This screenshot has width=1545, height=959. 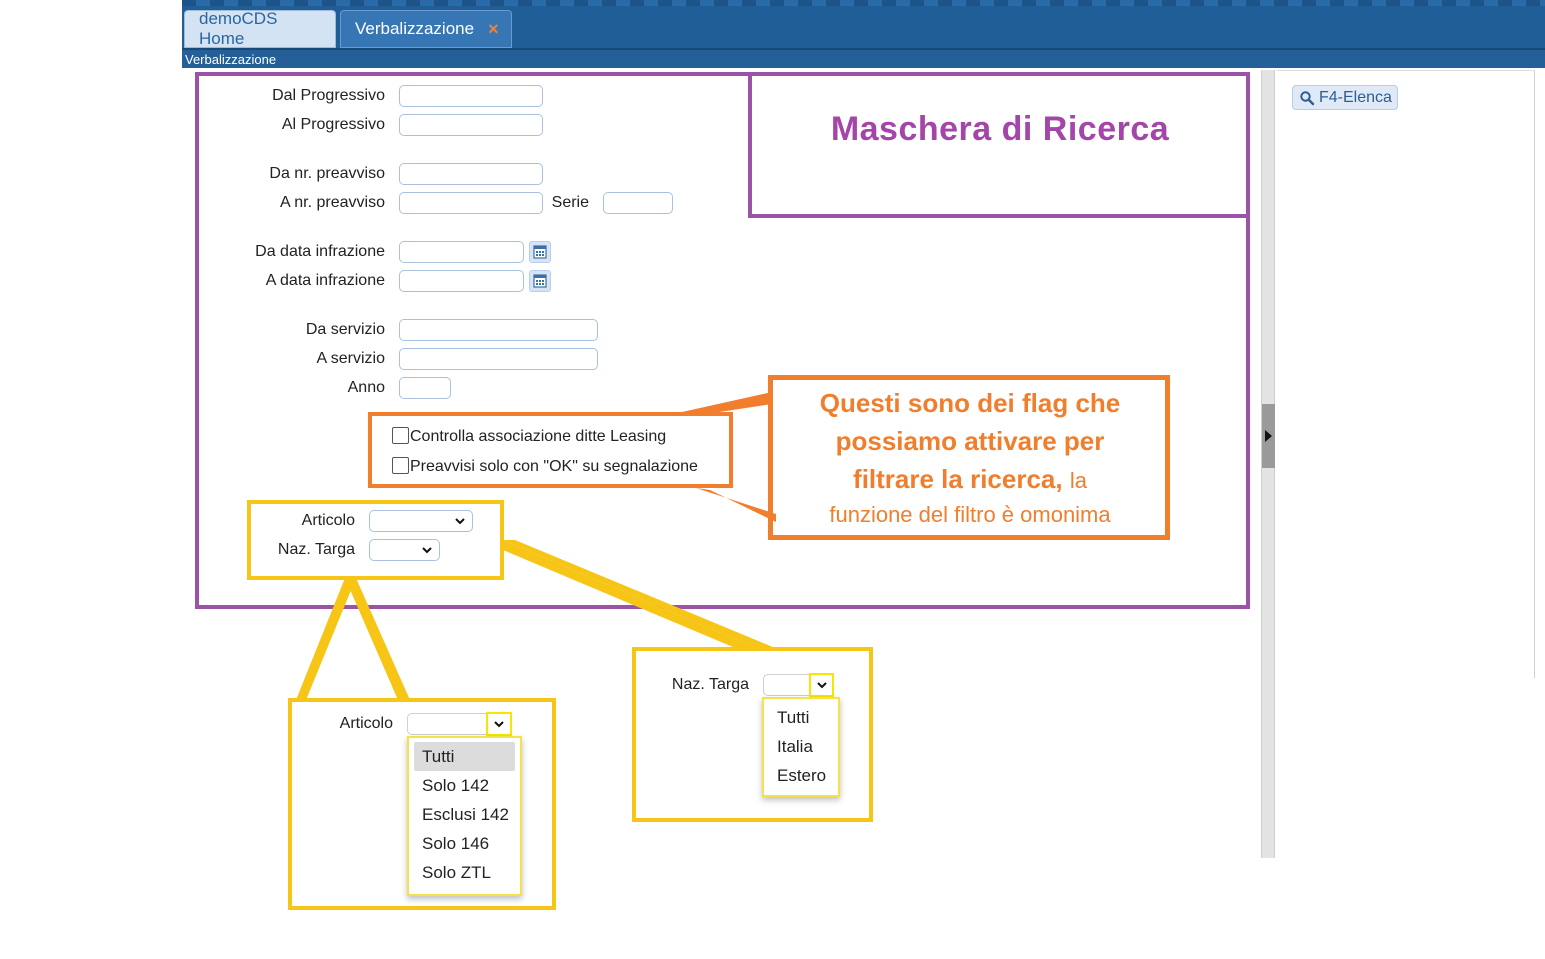 I want to click on articolo-select, so click(x=421, y=521).